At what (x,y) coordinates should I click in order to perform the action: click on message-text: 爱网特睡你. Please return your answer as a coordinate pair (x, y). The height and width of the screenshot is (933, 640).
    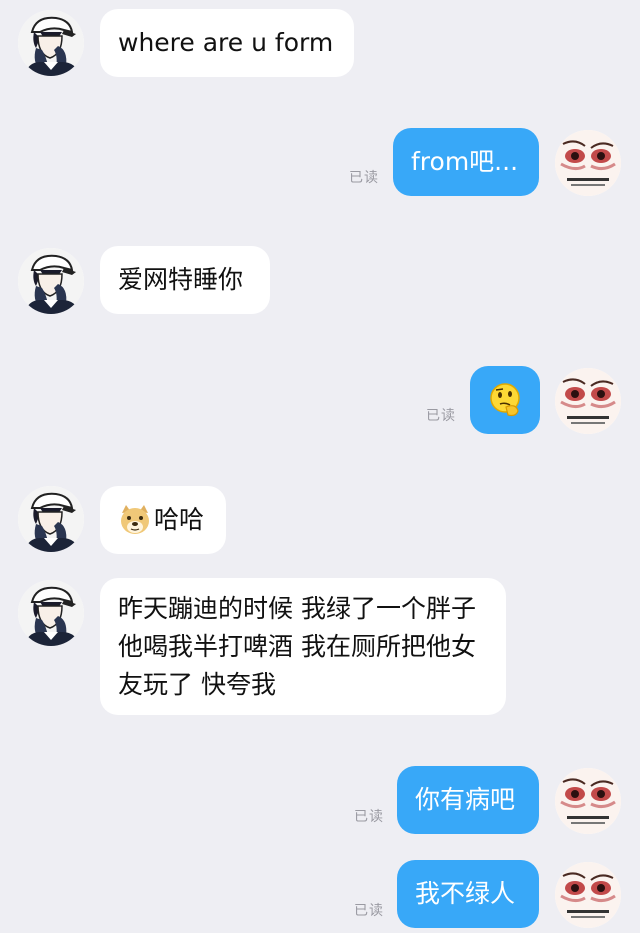
    Looking at the image, I should click on (181, 279).